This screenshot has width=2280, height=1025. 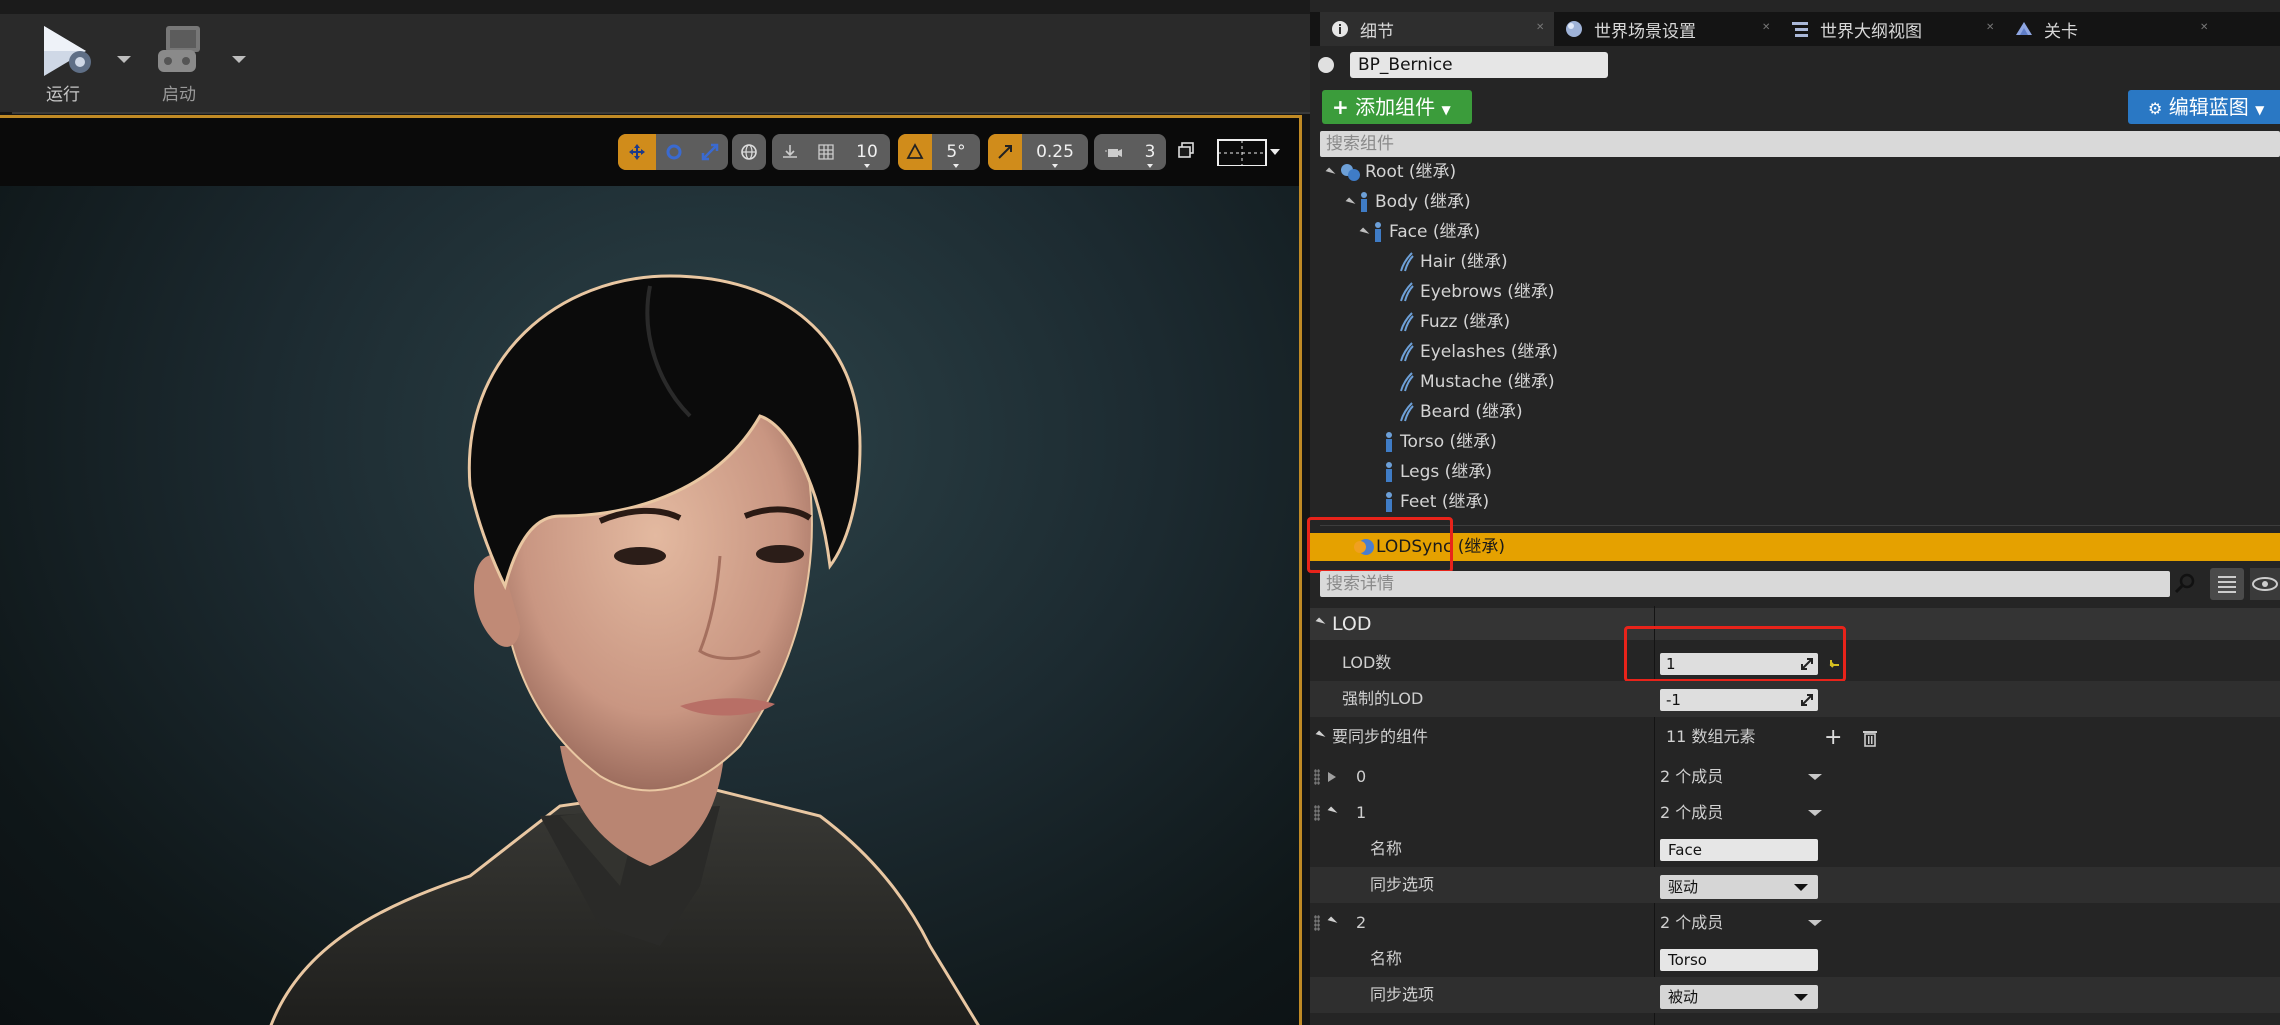 What do you see at coordinates (915, 152) in the screenshot?
I see `rotation-snap-toggle` at bounding box center [915, 152].